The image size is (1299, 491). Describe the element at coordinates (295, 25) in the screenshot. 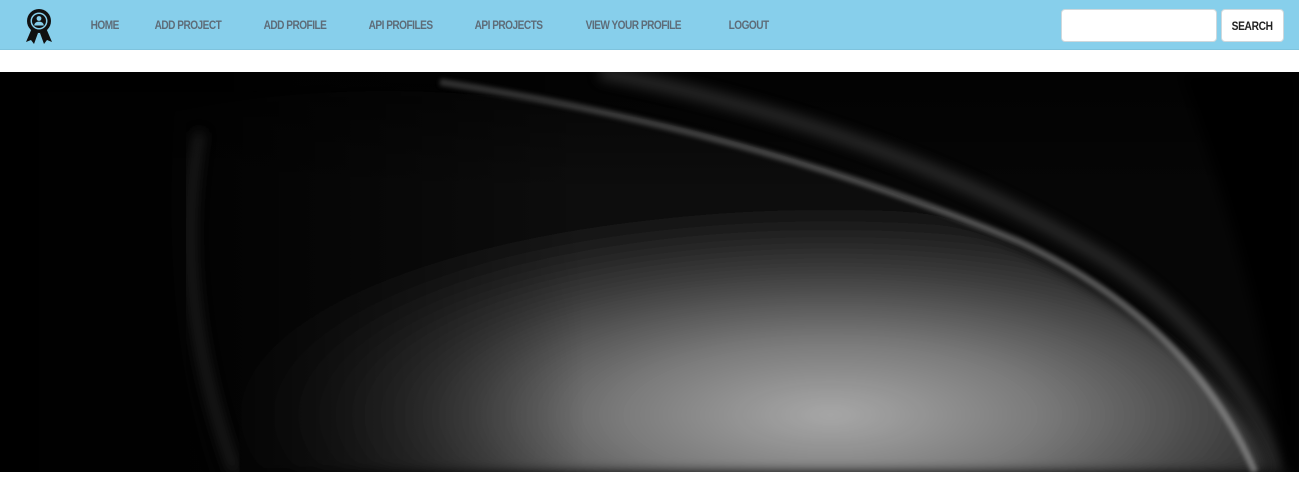

I see `nav-link-add-profile: Add Profile` at that location.